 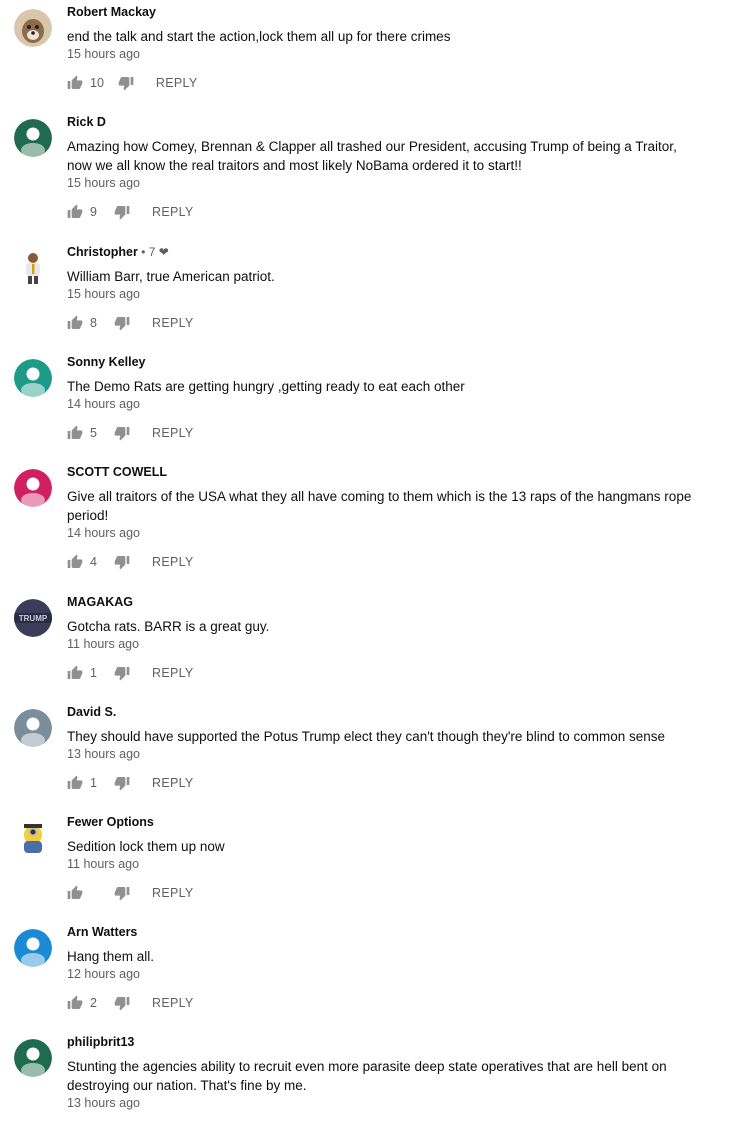 What do you see at coordinates (97, 83) in the screenshot?
I see `like-count: 10` at bounding box center [97, 83].